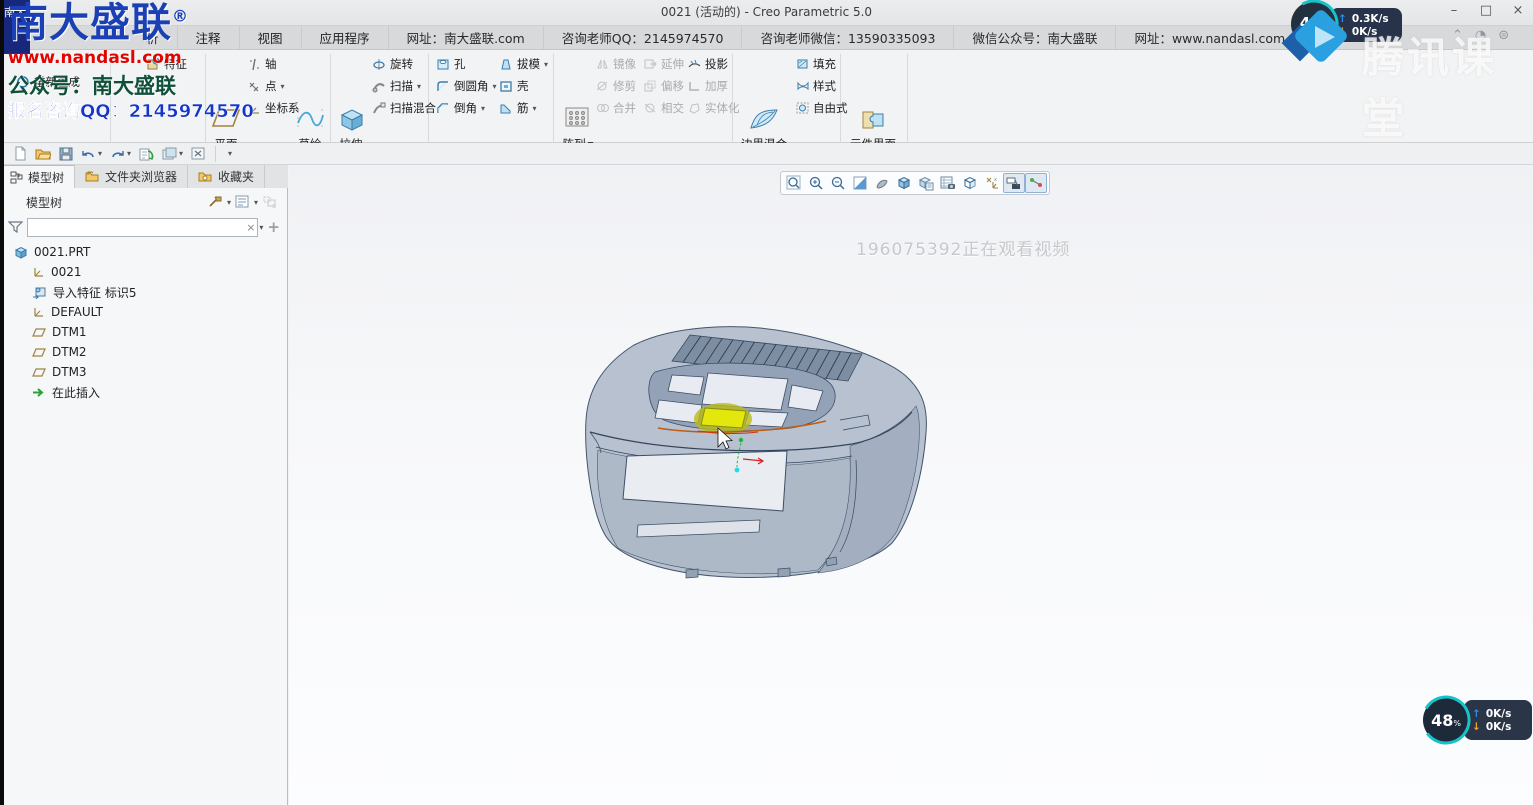 The width and height of the screenshot is (1533, 805). Describe the element at coordinates (822, 108) in the screenshot. I see `freestyle-button: 自由式` at that location.